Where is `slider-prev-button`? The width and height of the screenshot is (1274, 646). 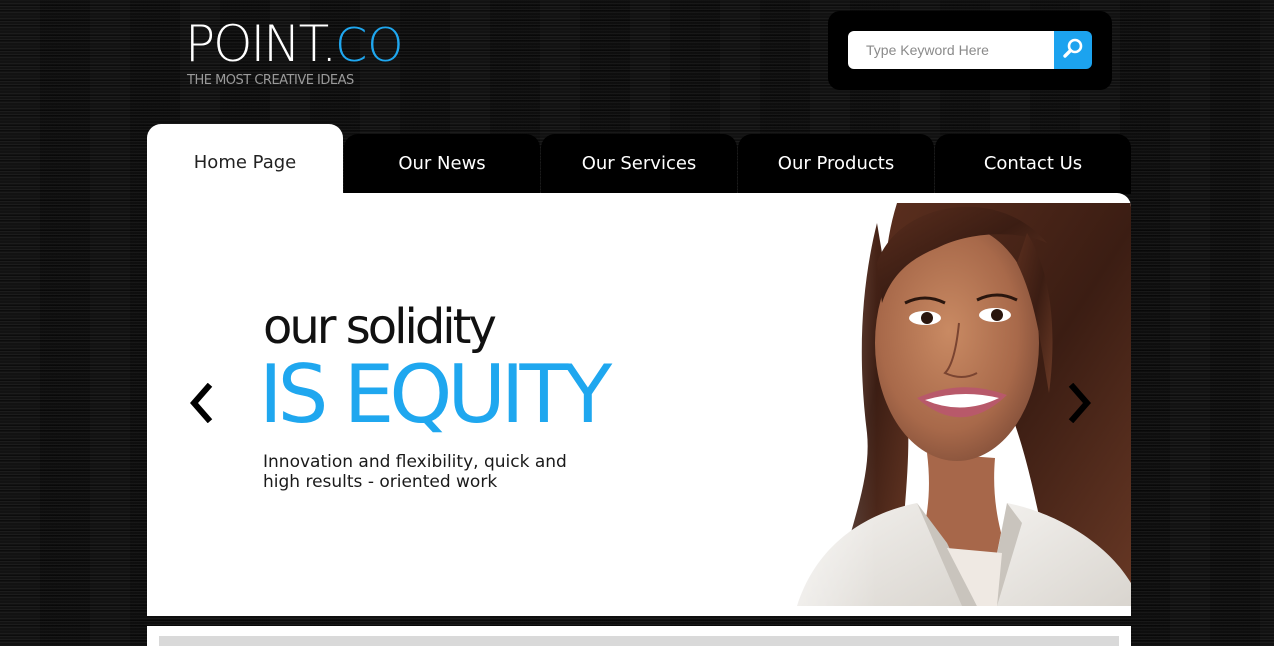 slider-prev-button is located at coordinates (201, 405).